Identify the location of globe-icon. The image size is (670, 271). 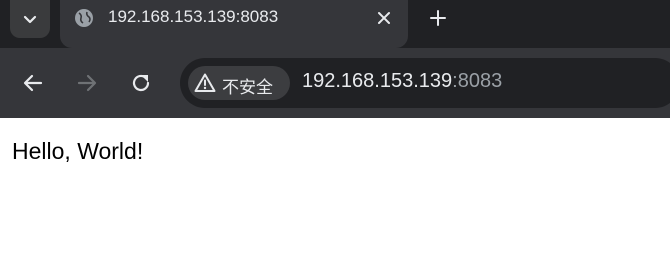
(84, 18).